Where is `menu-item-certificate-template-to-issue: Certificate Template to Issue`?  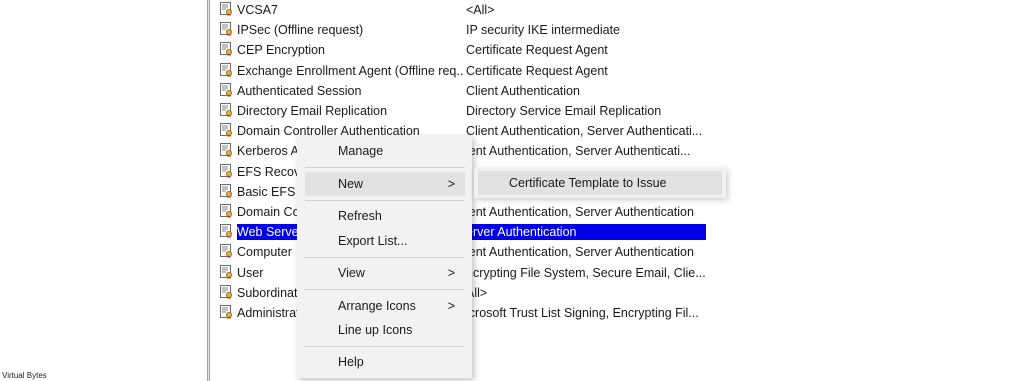
menu-item-certificate-template-to-issue: Certificate Template to Issue is located at coordinates (600, 183).